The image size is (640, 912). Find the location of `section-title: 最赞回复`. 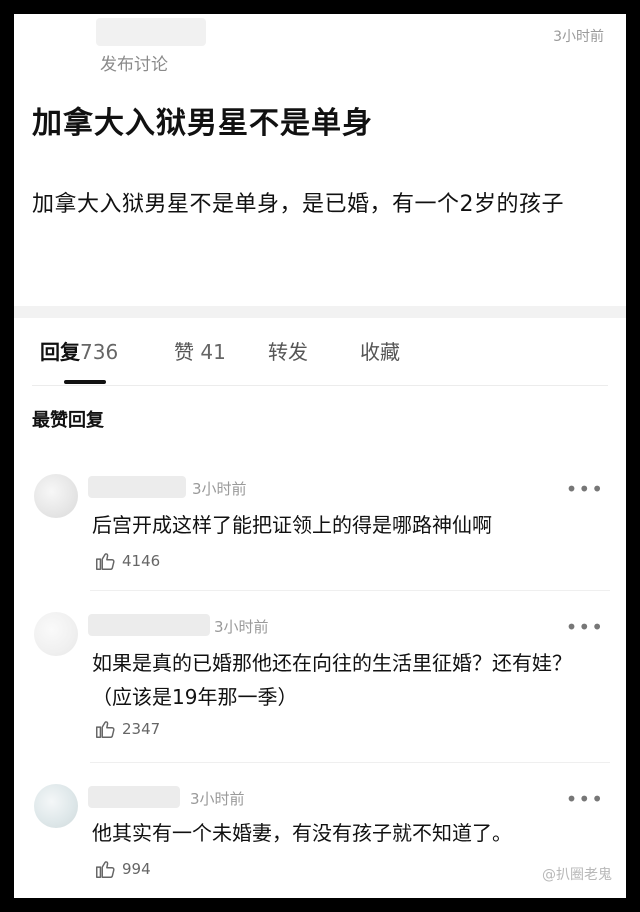

section-title: 最赞回复 is located at coordinates (68, 420).